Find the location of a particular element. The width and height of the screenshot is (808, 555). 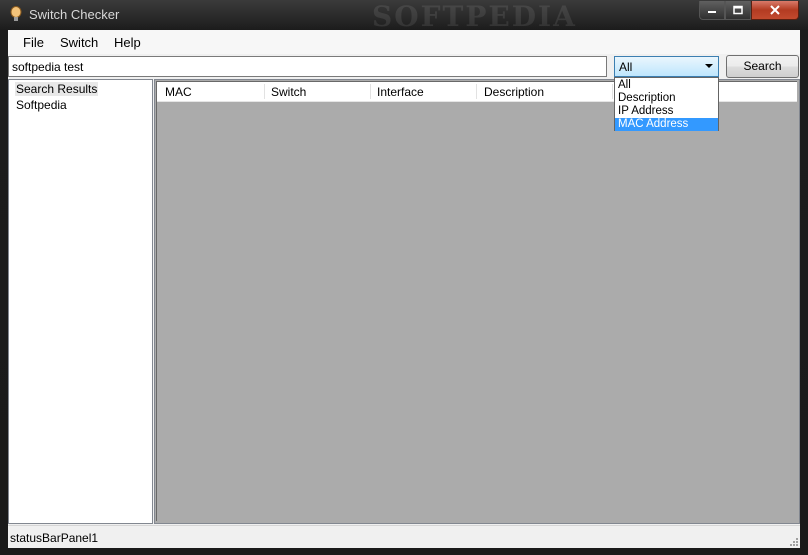

results-tree: Search Results Softpedia is located at coordinates (80, 301).